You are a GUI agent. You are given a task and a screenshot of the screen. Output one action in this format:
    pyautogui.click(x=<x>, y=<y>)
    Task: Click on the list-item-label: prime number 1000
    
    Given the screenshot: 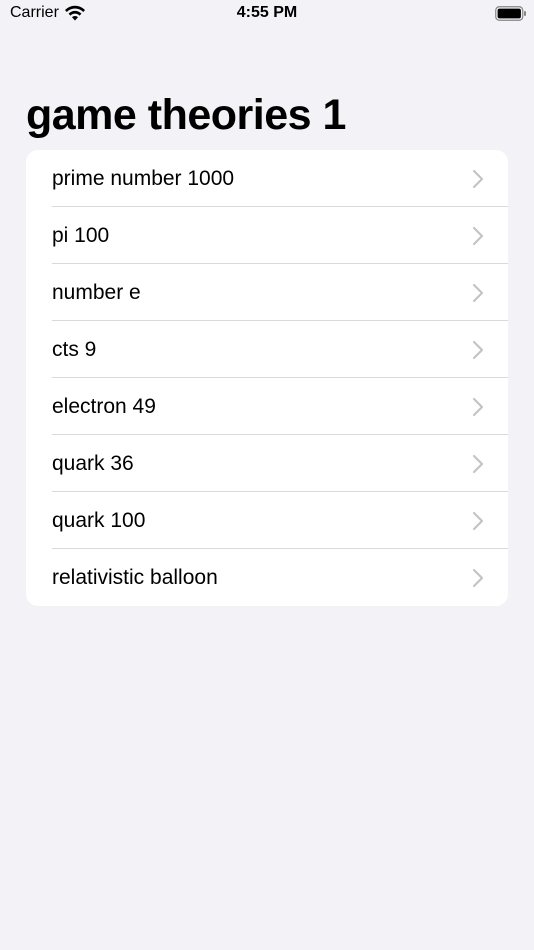 What is the action you would take?
    pyautogui.click(x=143, y=178)
    